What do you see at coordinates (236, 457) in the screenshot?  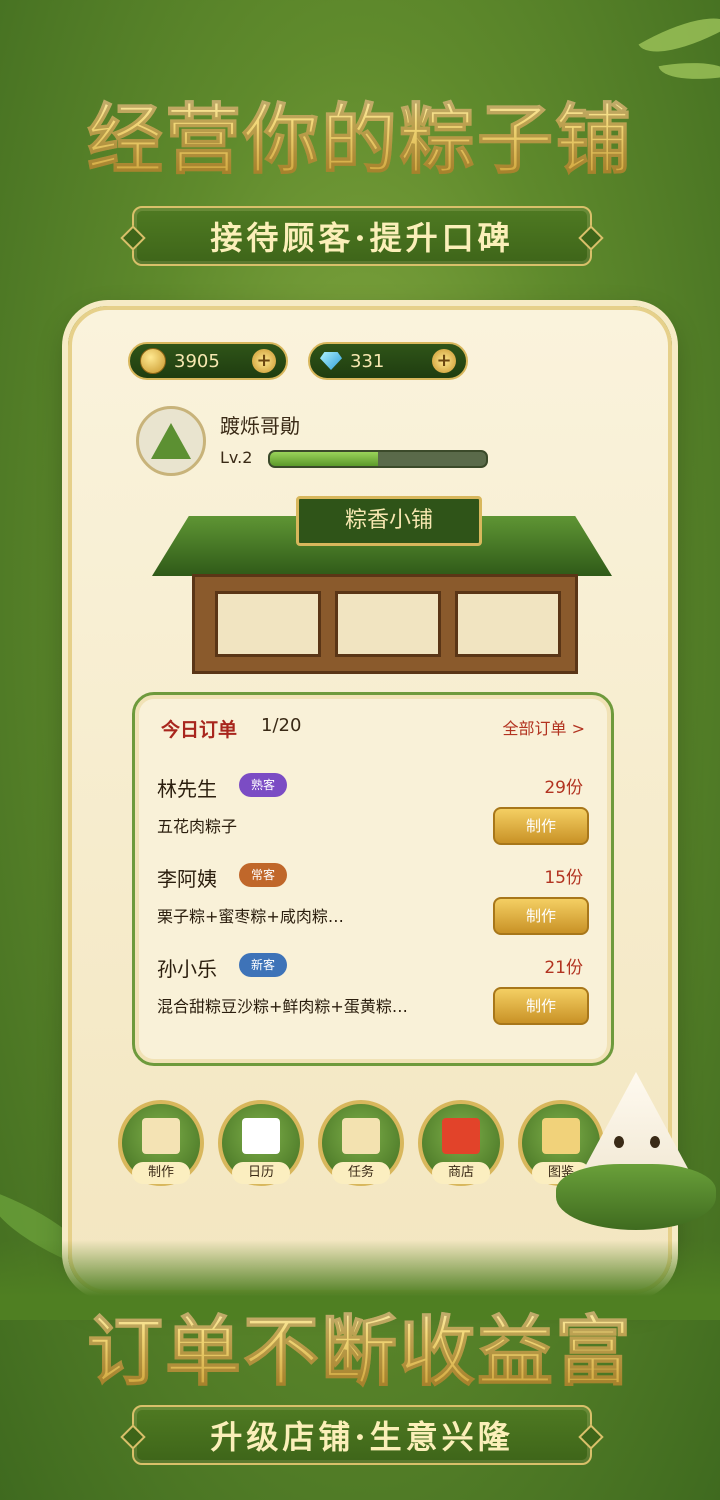 I see `level-label: Lv.2` at bounding box center [236, 457].